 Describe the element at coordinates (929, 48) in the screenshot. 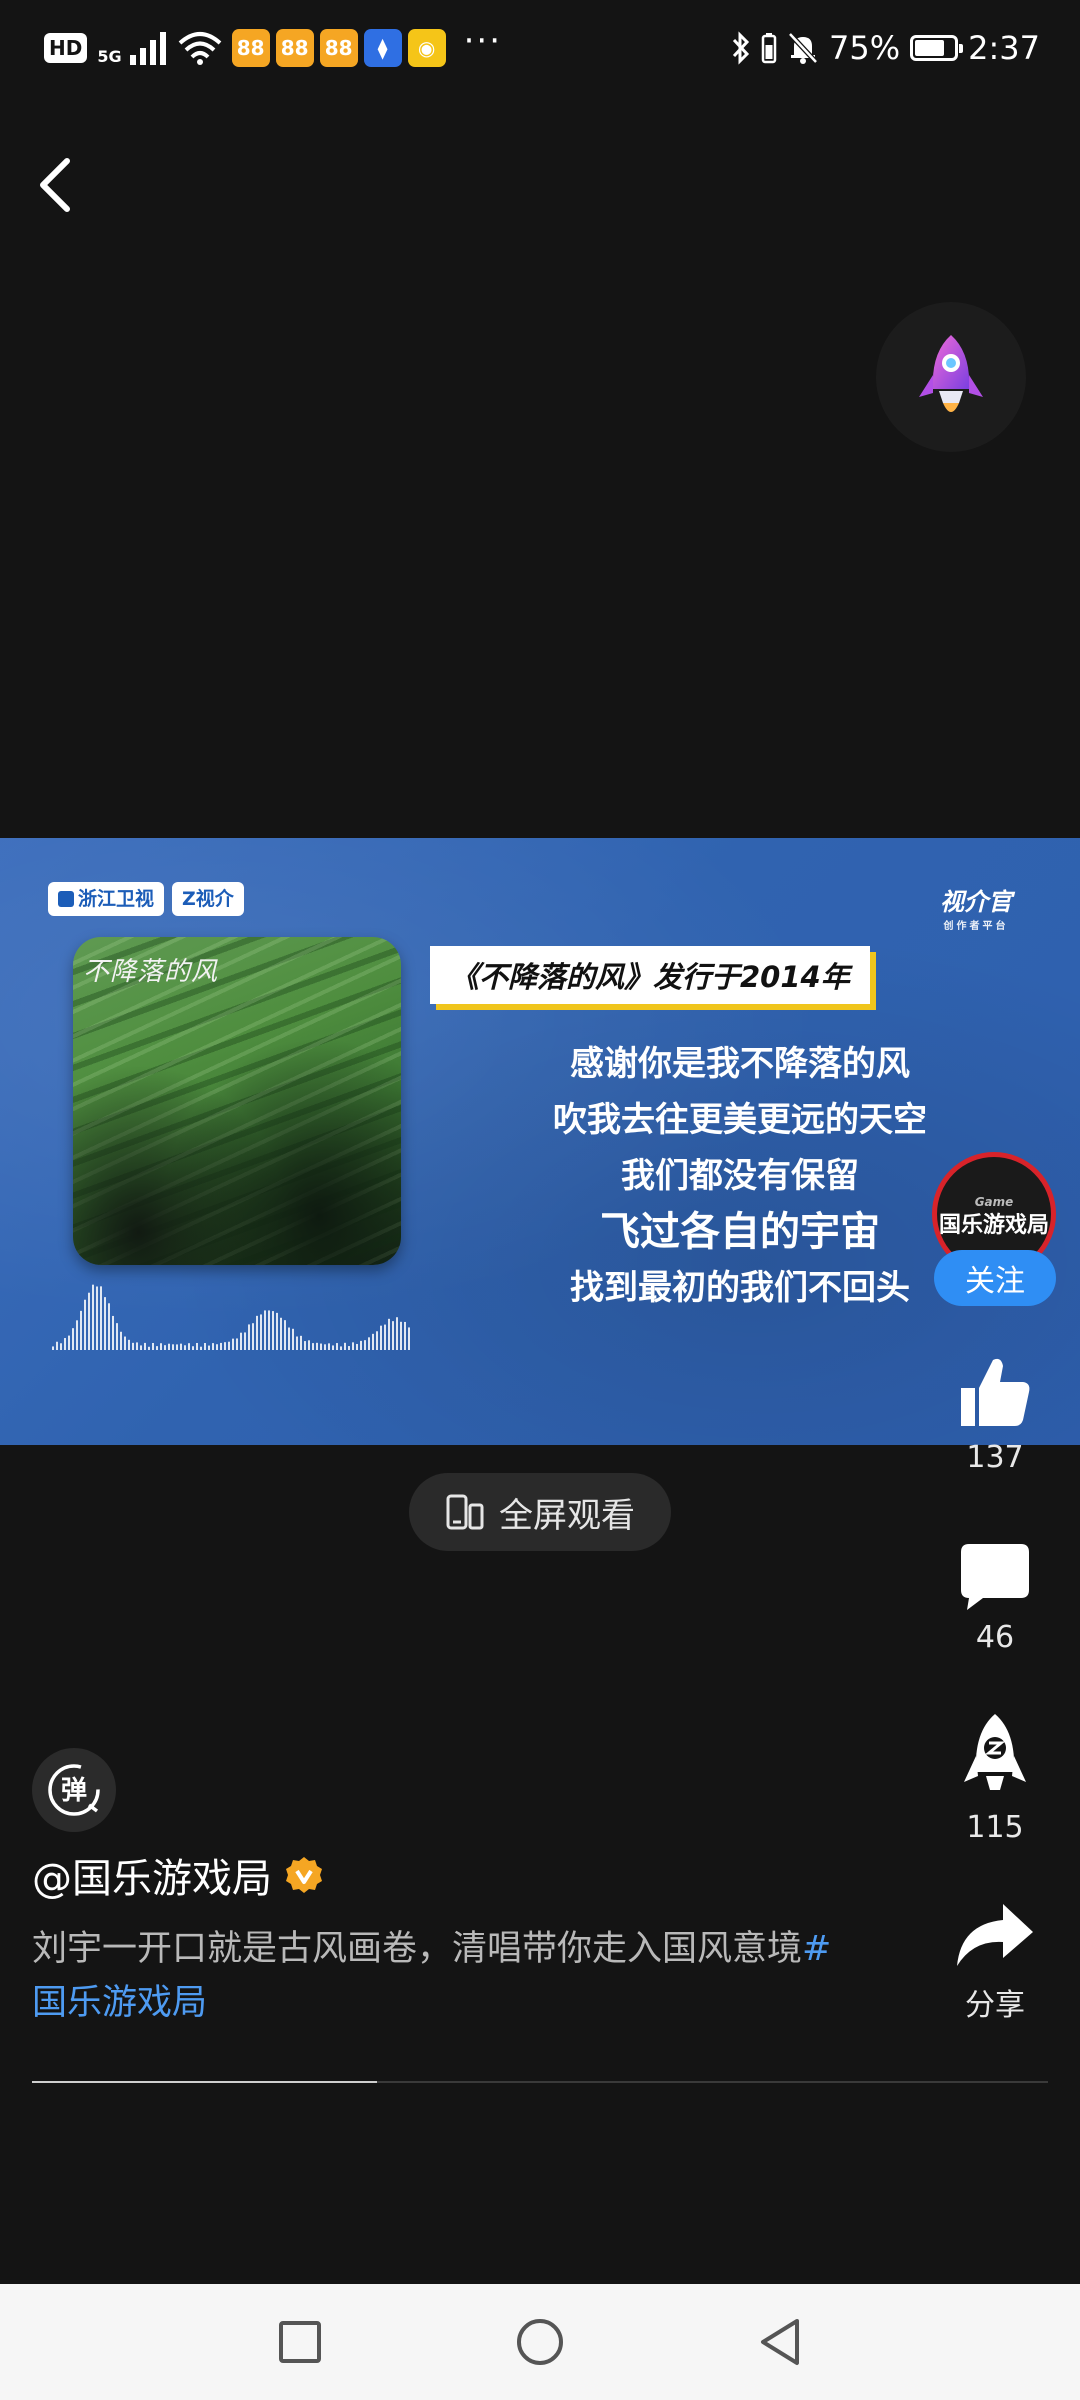

I see `battery-level` at that location.